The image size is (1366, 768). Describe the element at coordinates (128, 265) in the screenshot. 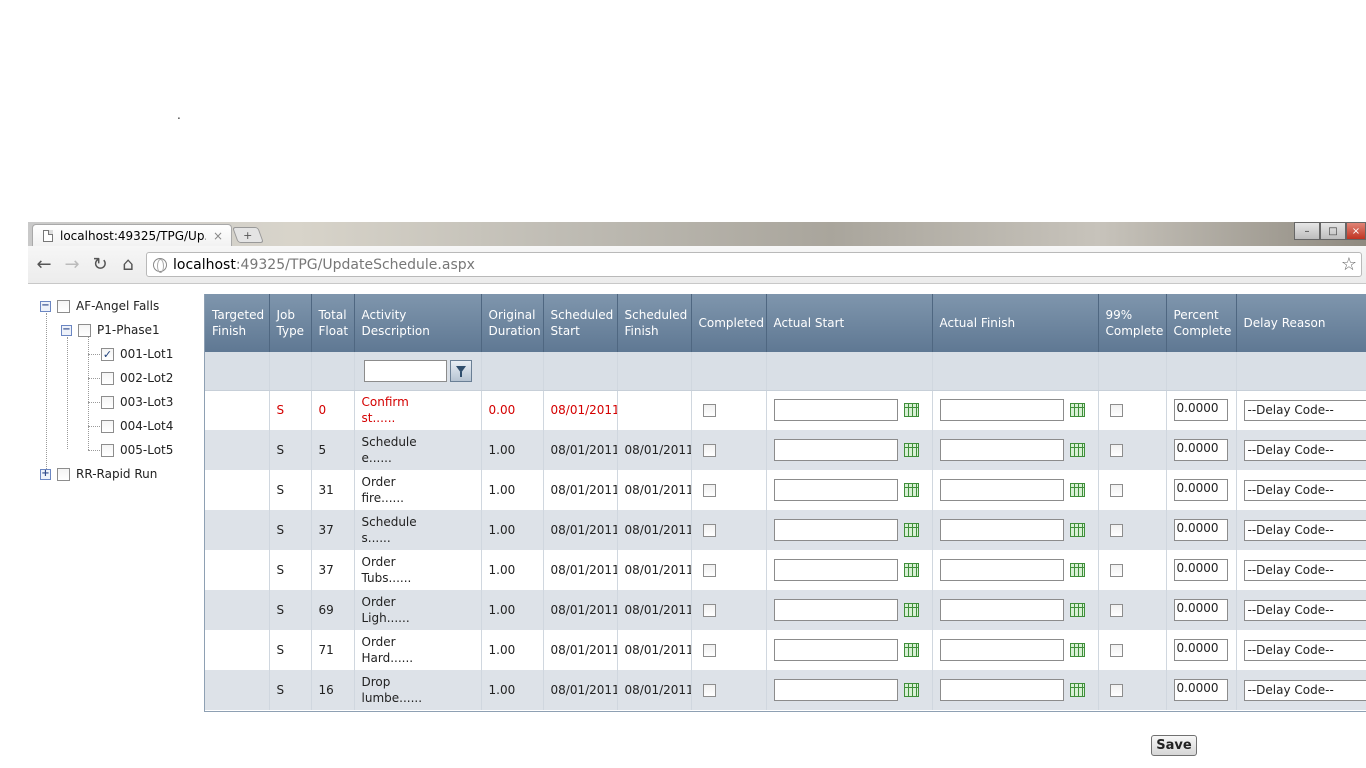

I see `home-icon: ⌂` at that location.